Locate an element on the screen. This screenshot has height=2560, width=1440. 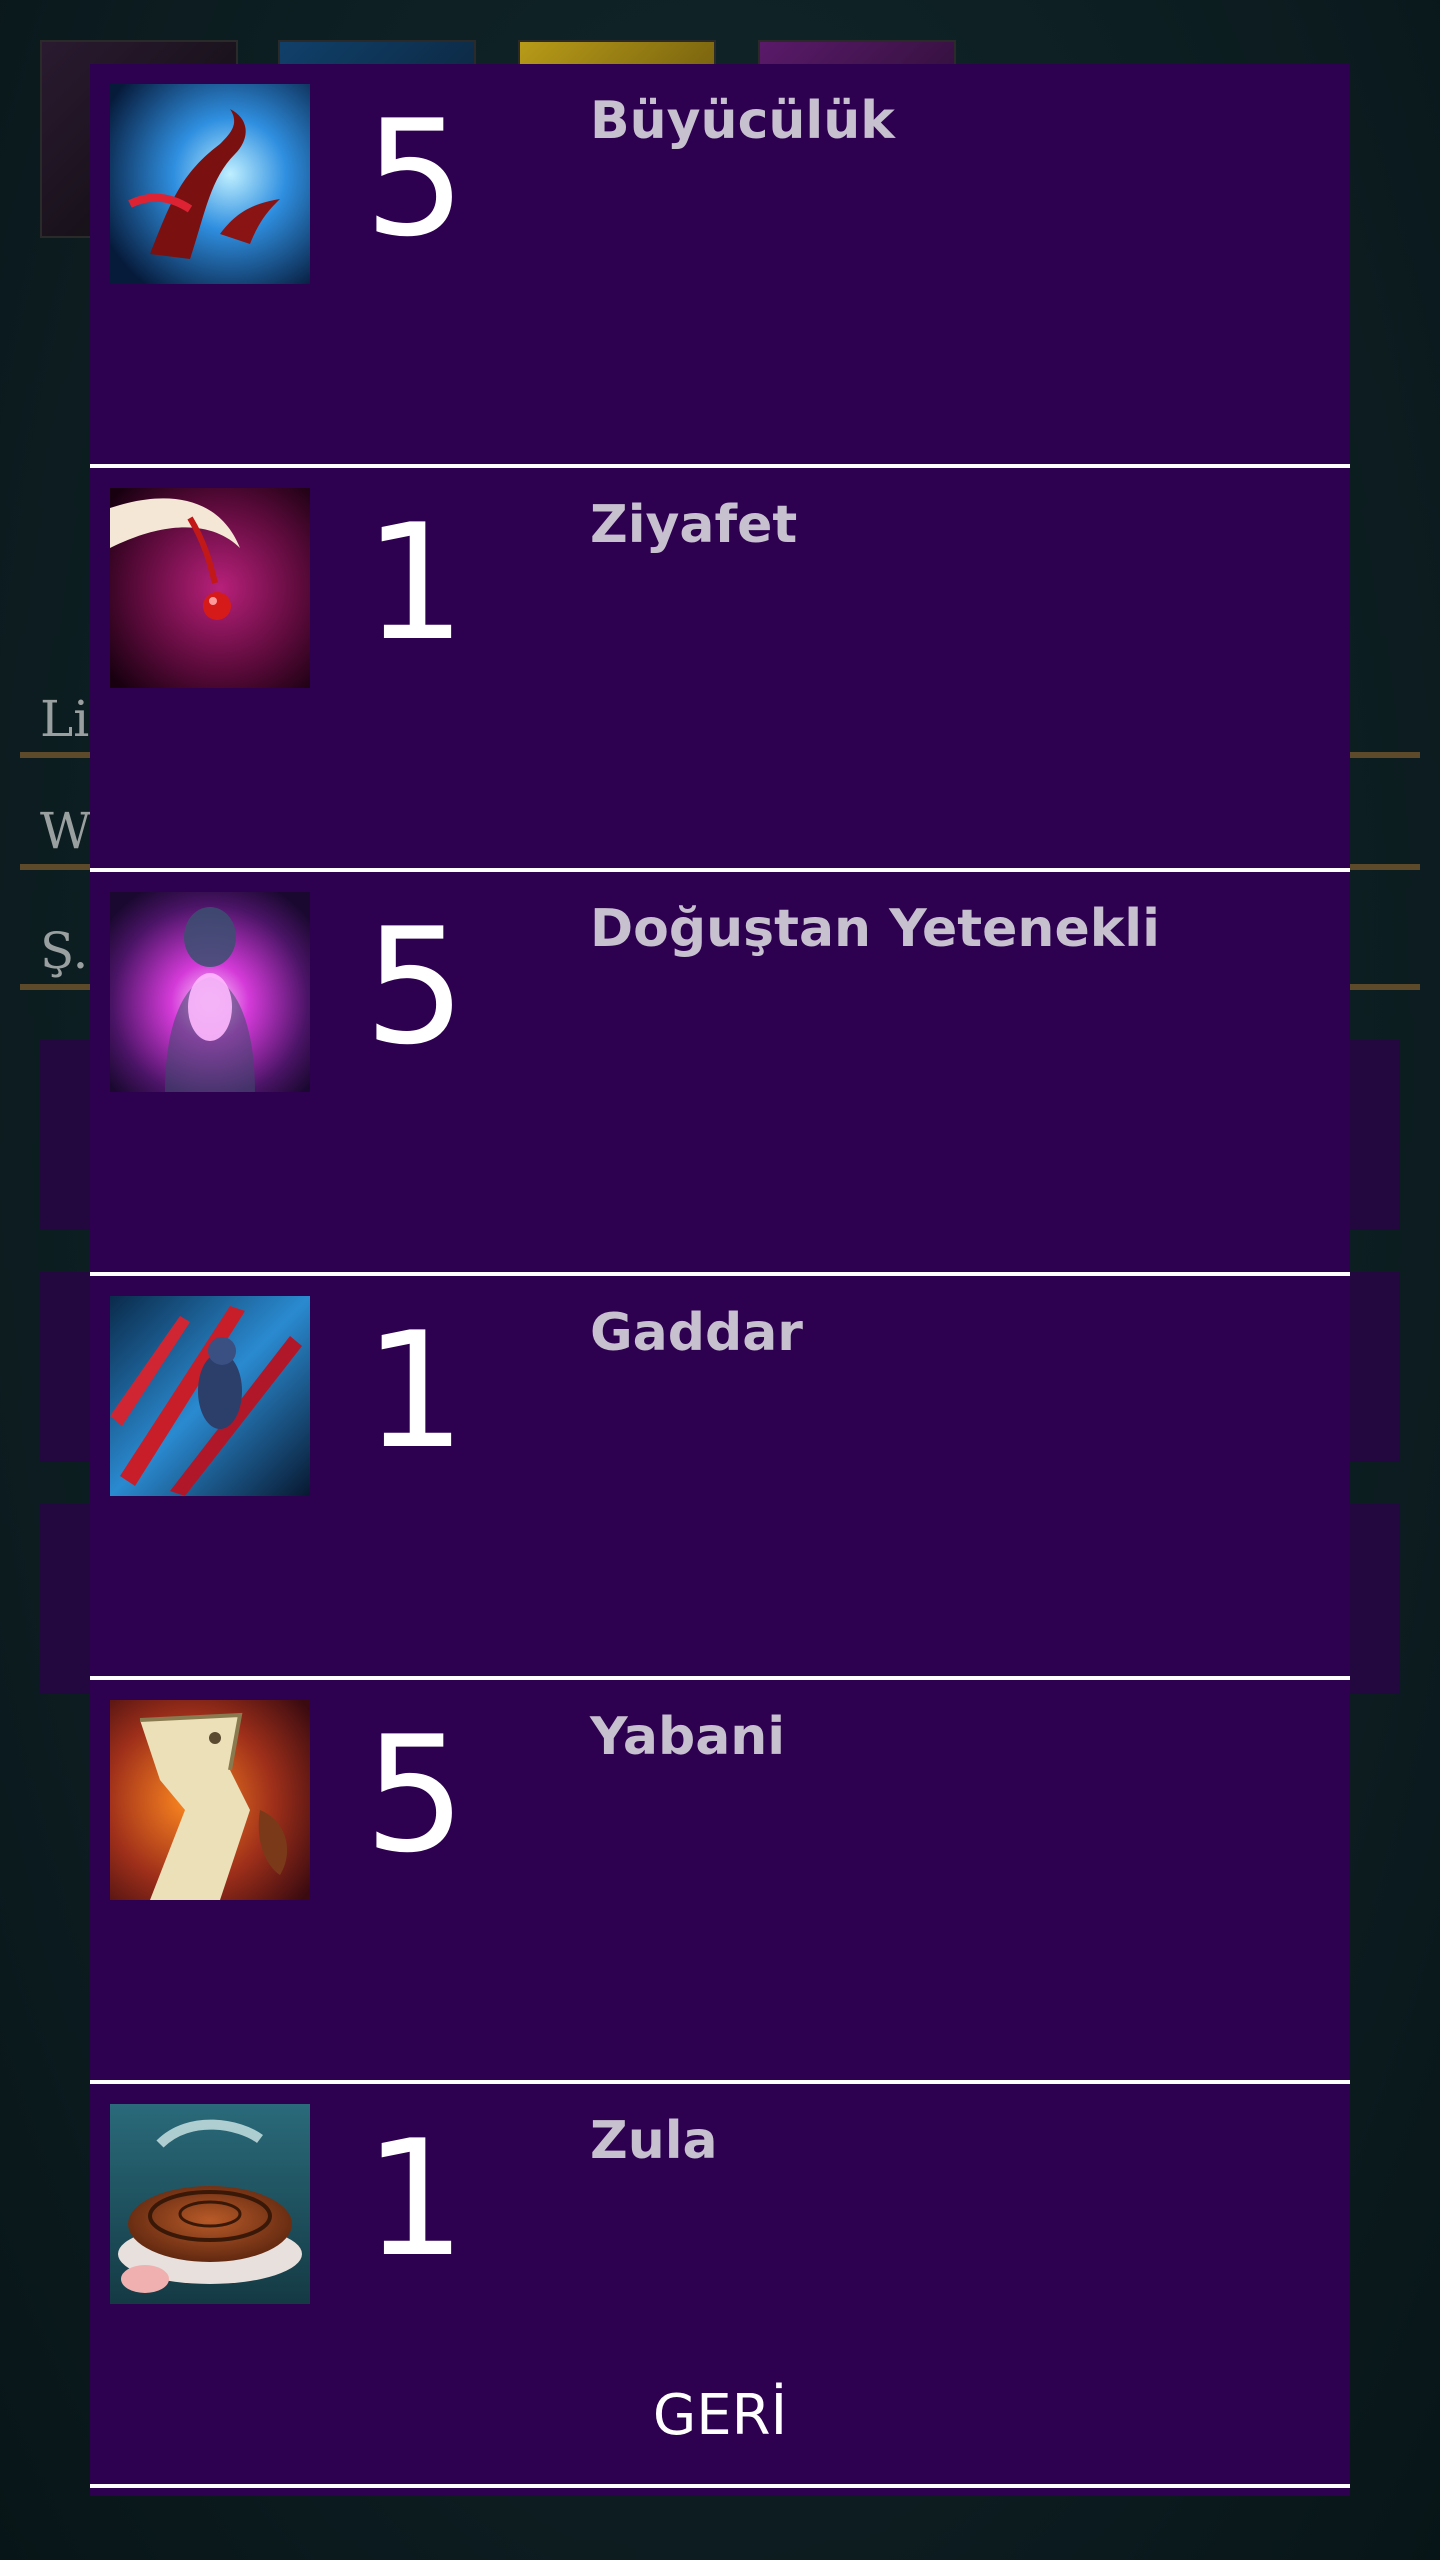
sorcery-icon is located at coordinates (210, 184).